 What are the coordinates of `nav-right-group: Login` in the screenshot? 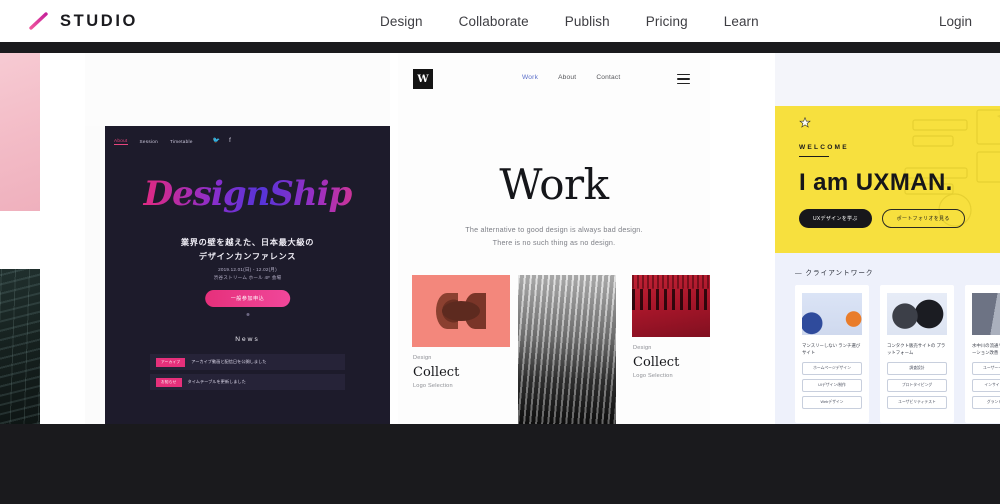 It's located at (955, 21).